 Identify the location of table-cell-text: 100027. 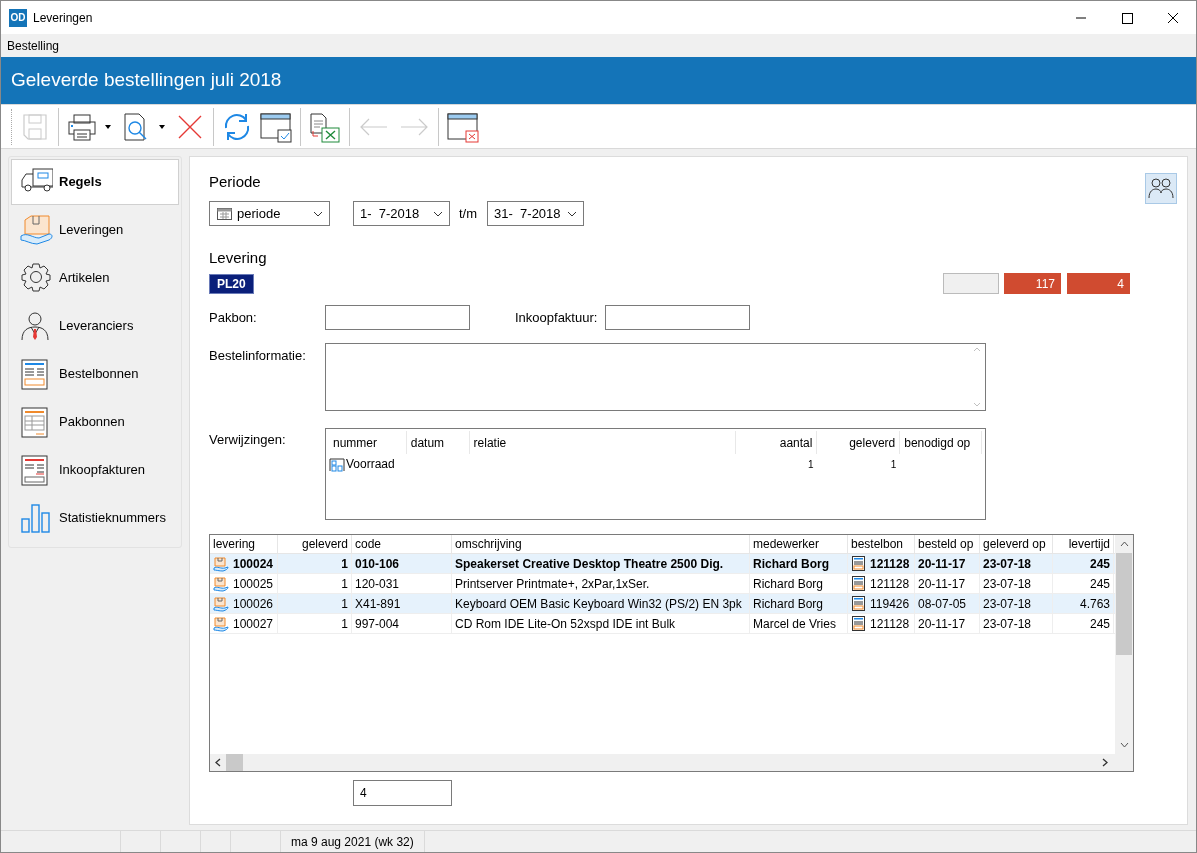
(253, 624).